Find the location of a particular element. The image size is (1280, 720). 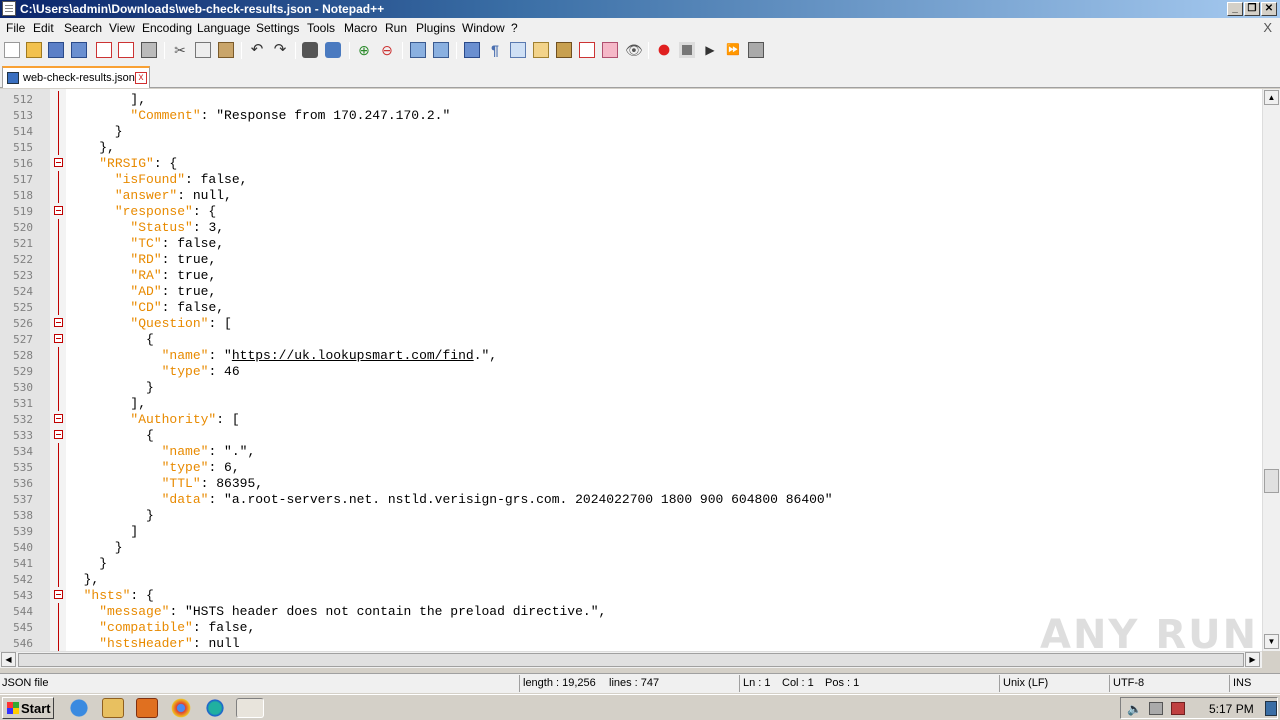

save-all-icon is located at coordinates (79, 50).